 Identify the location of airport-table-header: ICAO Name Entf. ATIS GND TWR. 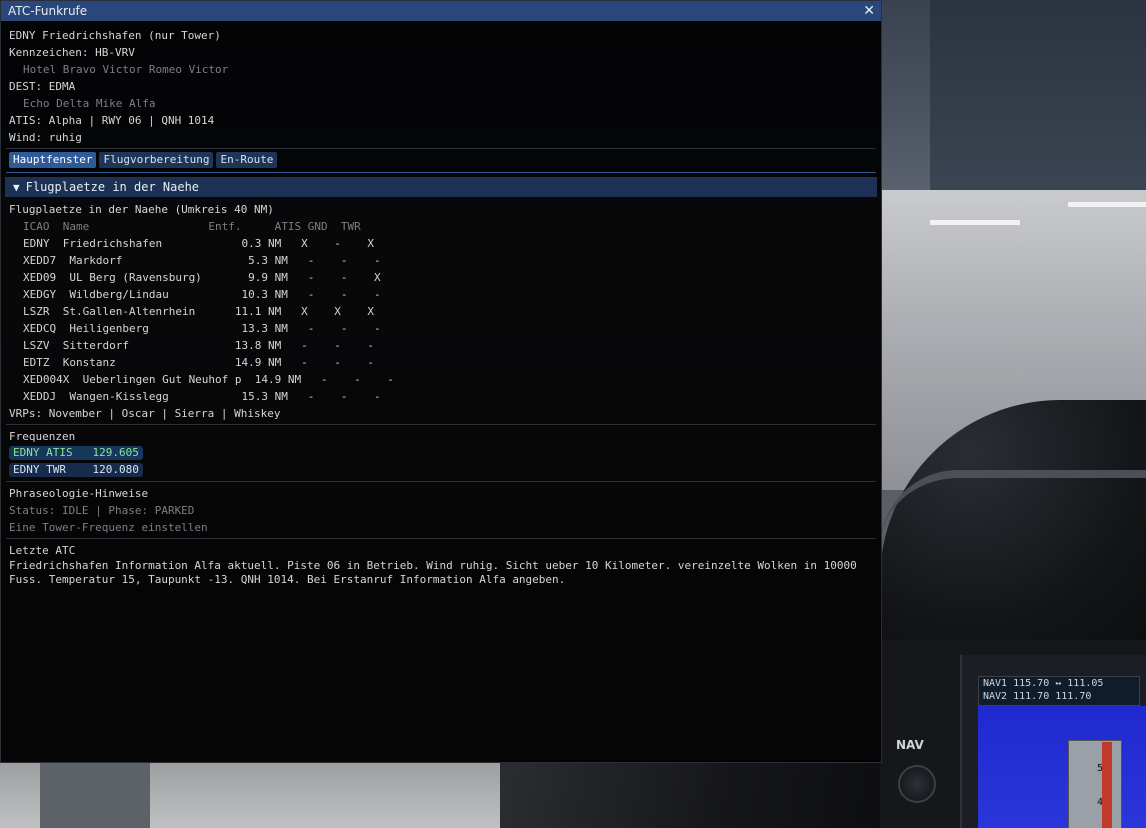
(192, 226).